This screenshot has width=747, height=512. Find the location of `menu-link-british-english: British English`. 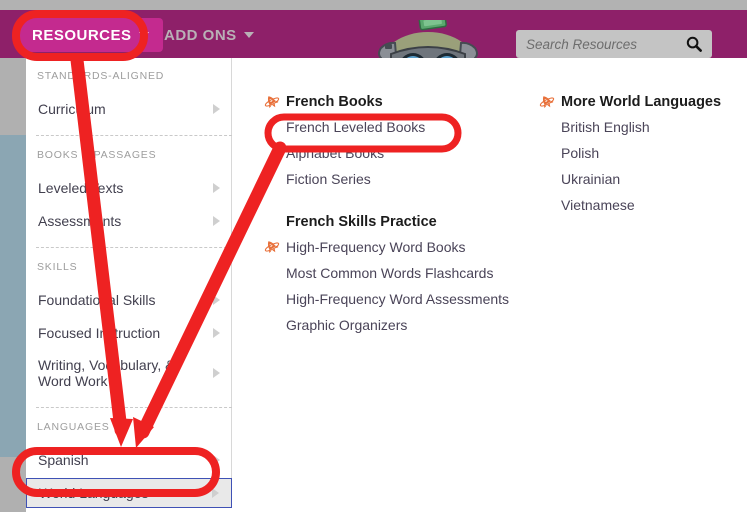

menu-link-british-english: British English is located at coordinates (643, 127).